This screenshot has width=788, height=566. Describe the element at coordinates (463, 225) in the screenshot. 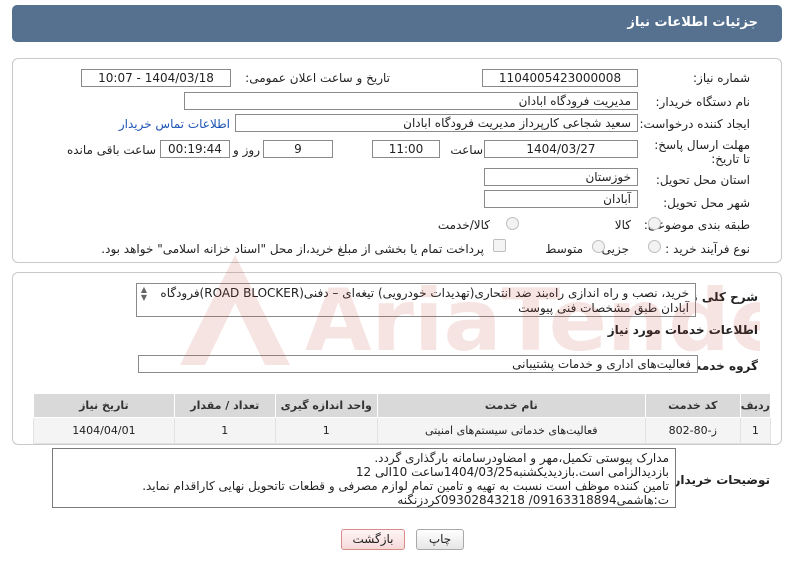

I see `category-option-goods-service: کالا/خدمت` at that location.